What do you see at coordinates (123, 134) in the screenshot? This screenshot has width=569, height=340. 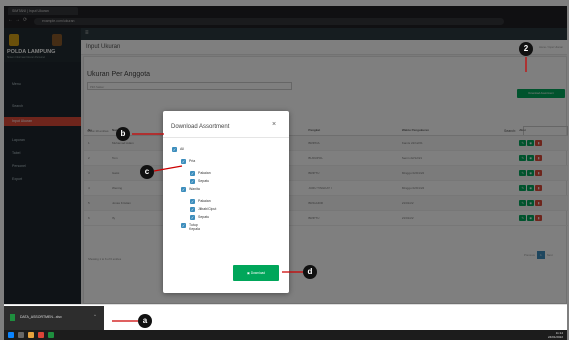 I see `callout-b: b` at bounding box center [123, 134].